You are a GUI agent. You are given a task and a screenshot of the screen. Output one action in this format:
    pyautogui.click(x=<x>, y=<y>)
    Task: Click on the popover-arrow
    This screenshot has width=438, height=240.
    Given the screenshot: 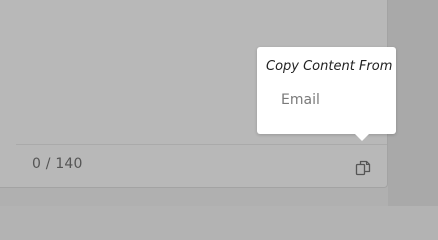 What is the action you would take?
    pyautogui.click(x=362, y=137)
    